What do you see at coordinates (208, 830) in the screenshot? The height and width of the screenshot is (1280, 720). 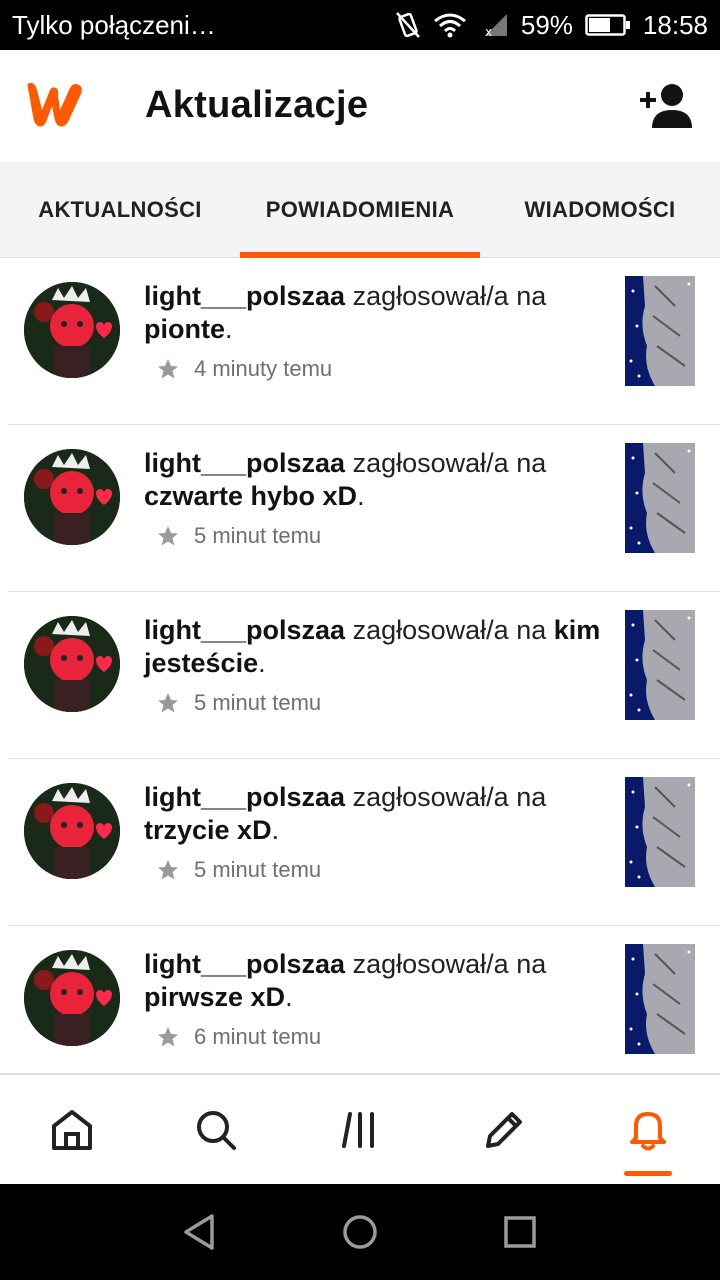 I see `story-title: trzycie xD` at bounding box center [208, 830].